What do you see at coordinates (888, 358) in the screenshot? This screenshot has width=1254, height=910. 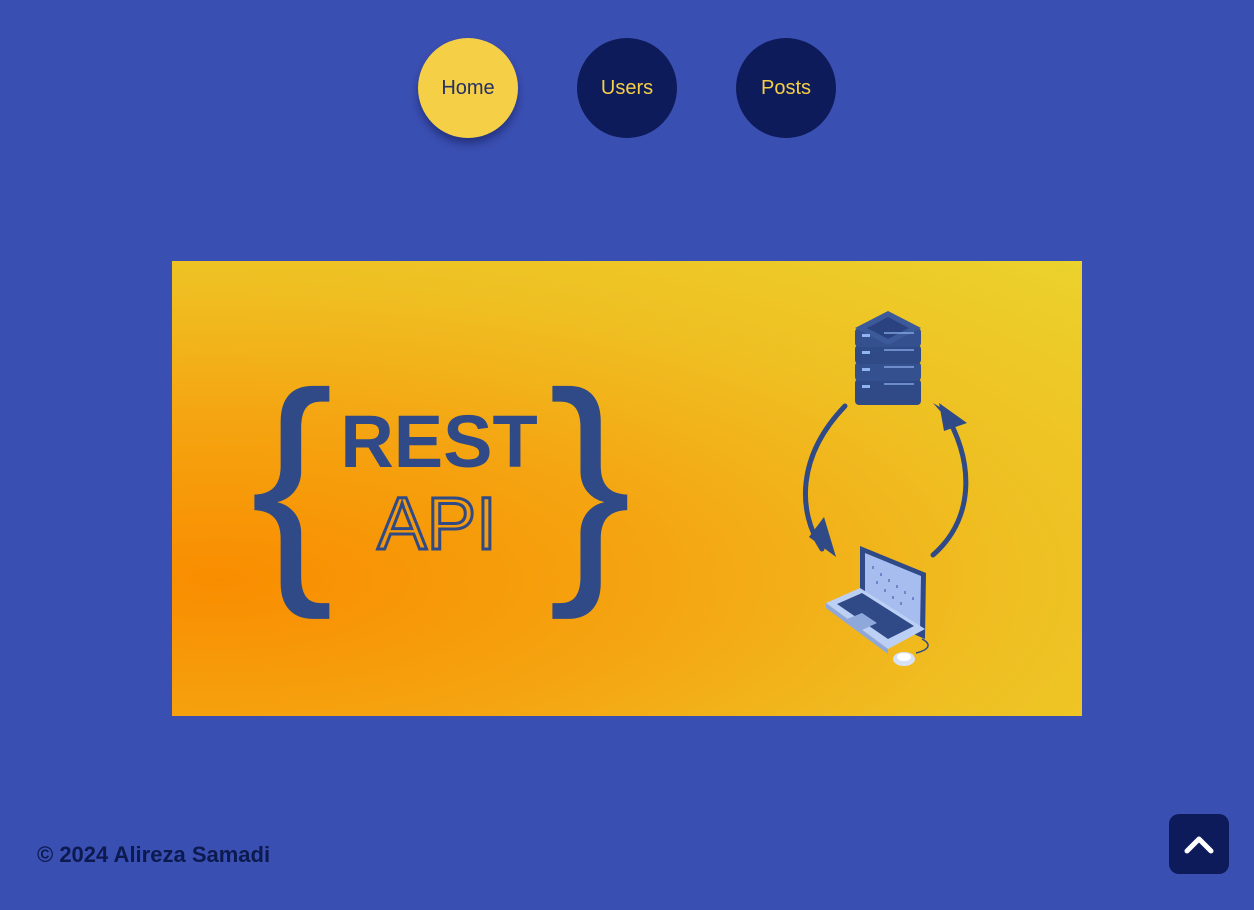 I see `server-stack-icon` at bounding box center [888, 358].